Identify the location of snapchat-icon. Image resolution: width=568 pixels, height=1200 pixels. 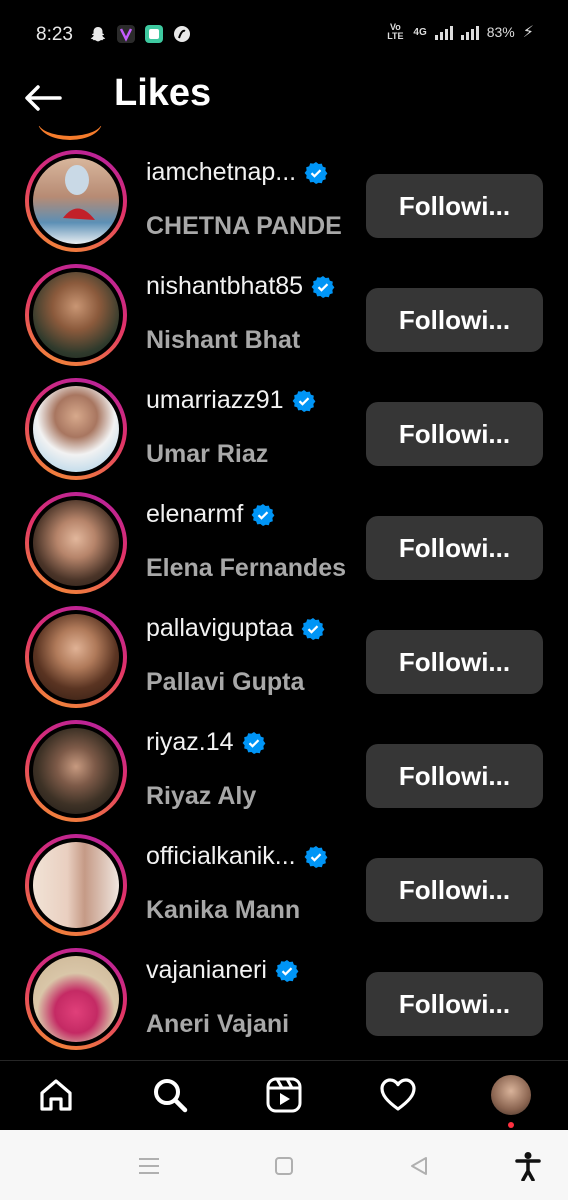
(98, 34).